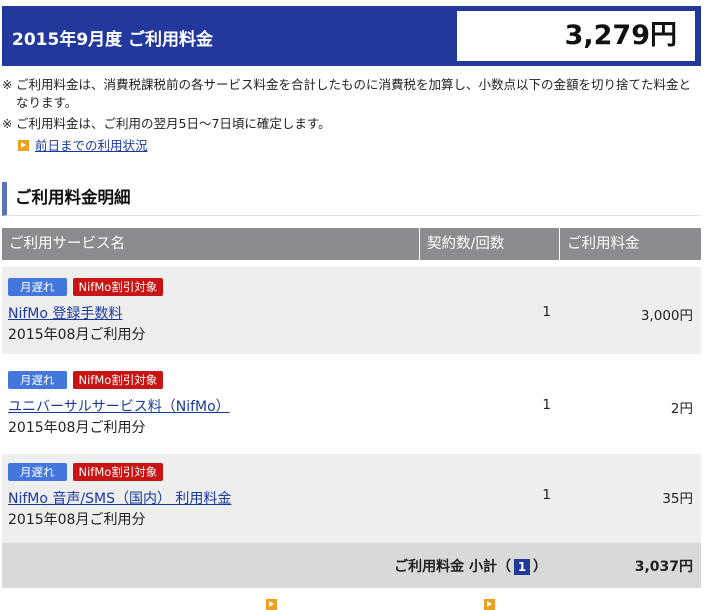 Image resolution: width=710 pixels, height=610 pixels. What do you see at coordinates (677, 499) in the screenshot?
I see `service-fee: 35円` at bounding box center [677, 499].